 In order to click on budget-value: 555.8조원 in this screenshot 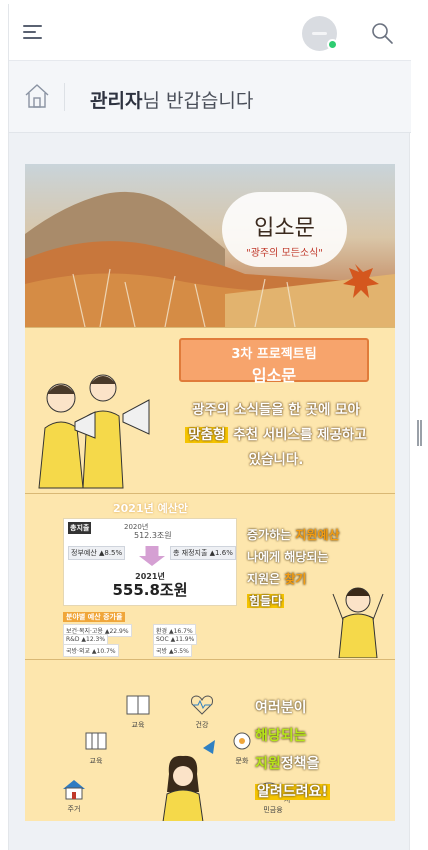, I will do `click(150, 590)`.